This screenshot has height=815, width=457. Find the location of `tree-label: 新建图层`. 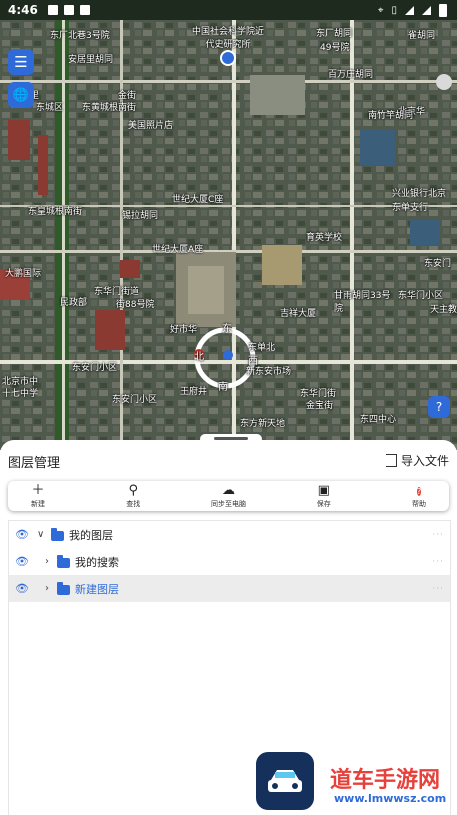

tree-label: 新建图层 is located at coordinates (97, 589).